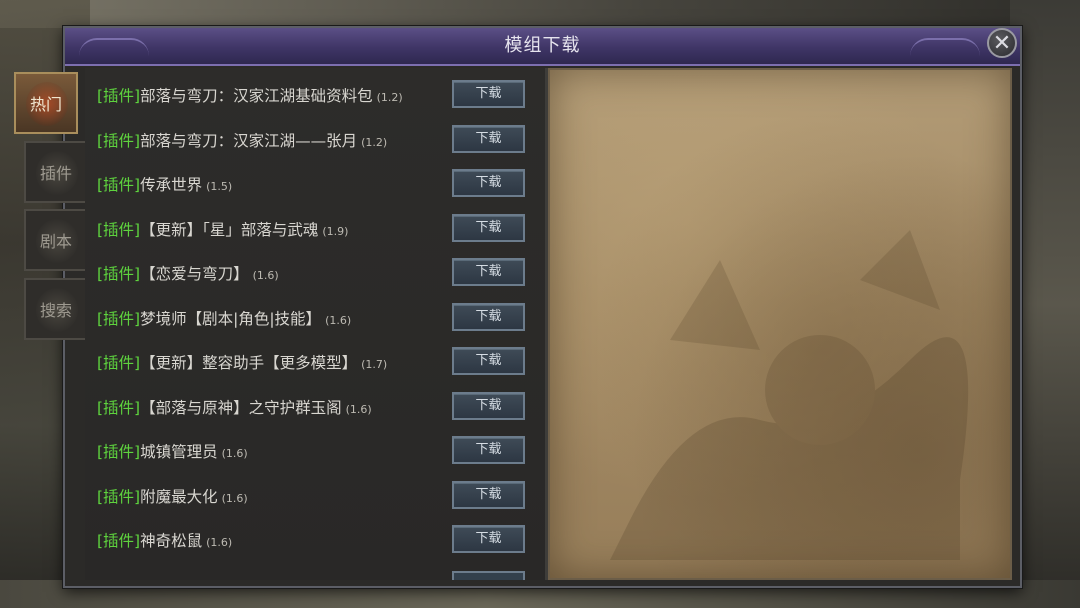 The height and width of the screenshot is (608, 1080). What do you see at coordinates (1002, 43) in the screenshot?
I see `close-icon: ✕` at bounding box center [1002, 43].